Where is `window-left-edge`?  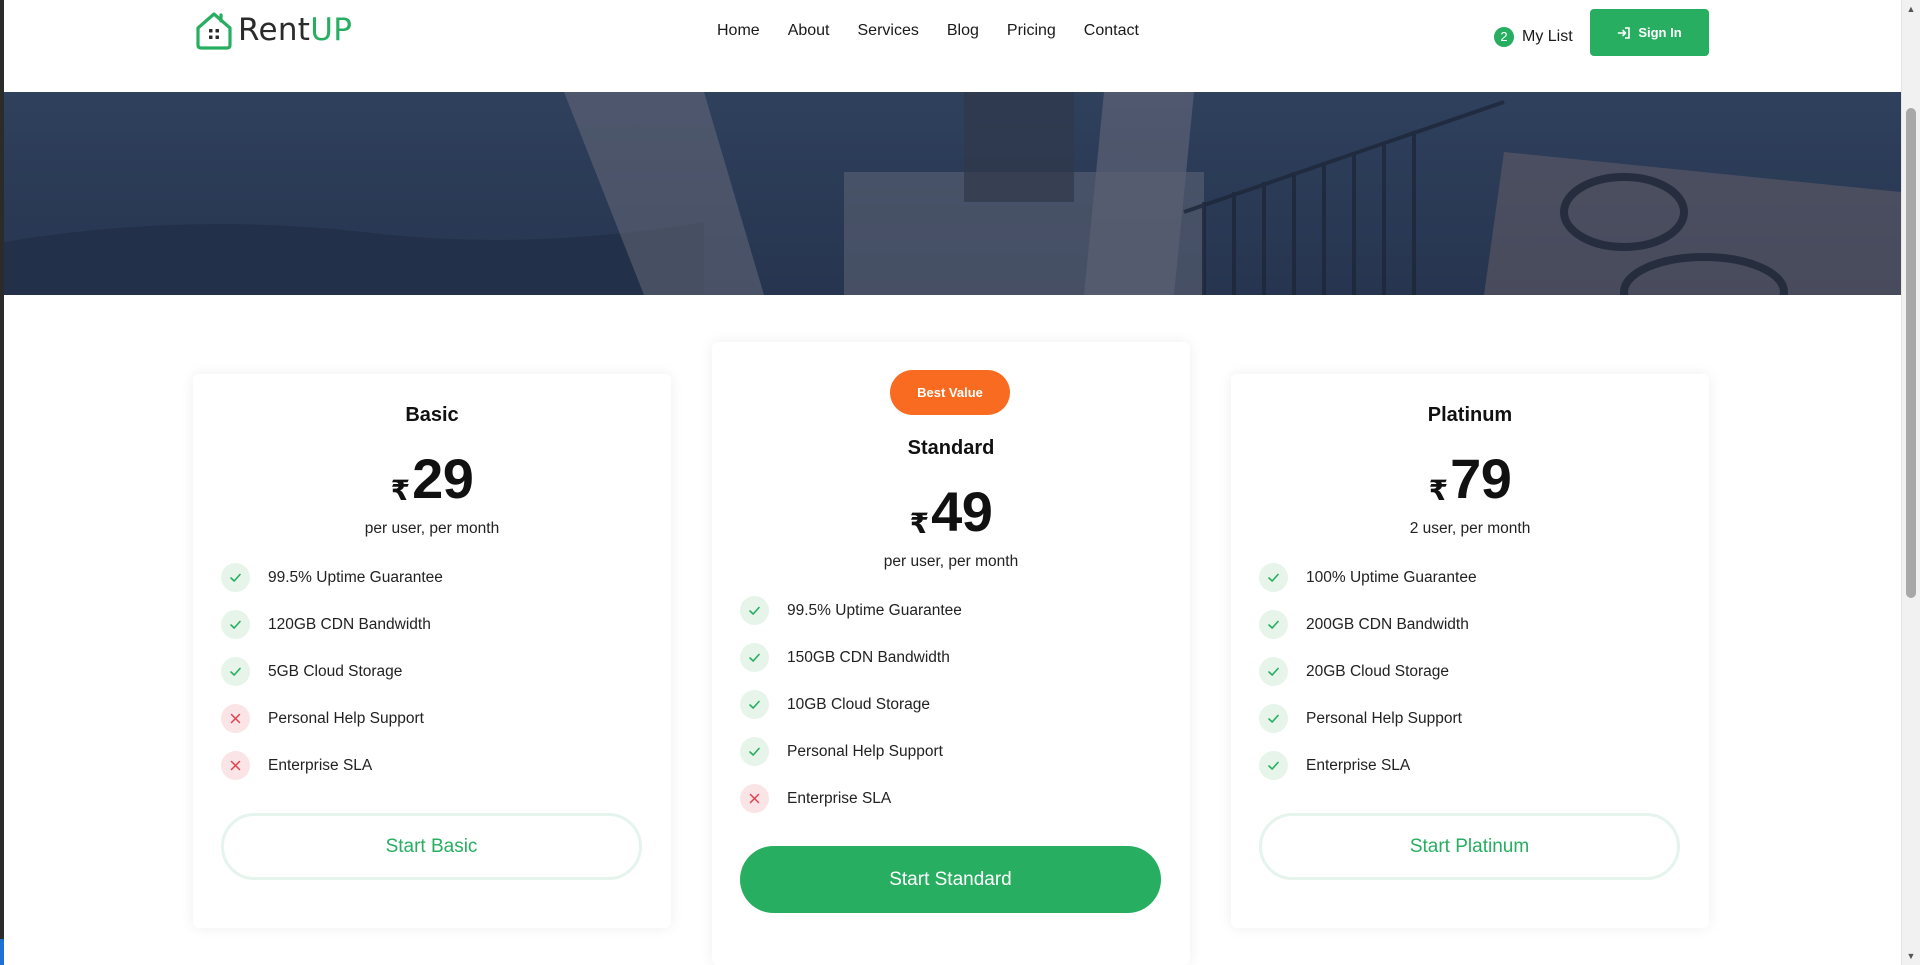
window-left-edge is located at coordinates (2, 482).